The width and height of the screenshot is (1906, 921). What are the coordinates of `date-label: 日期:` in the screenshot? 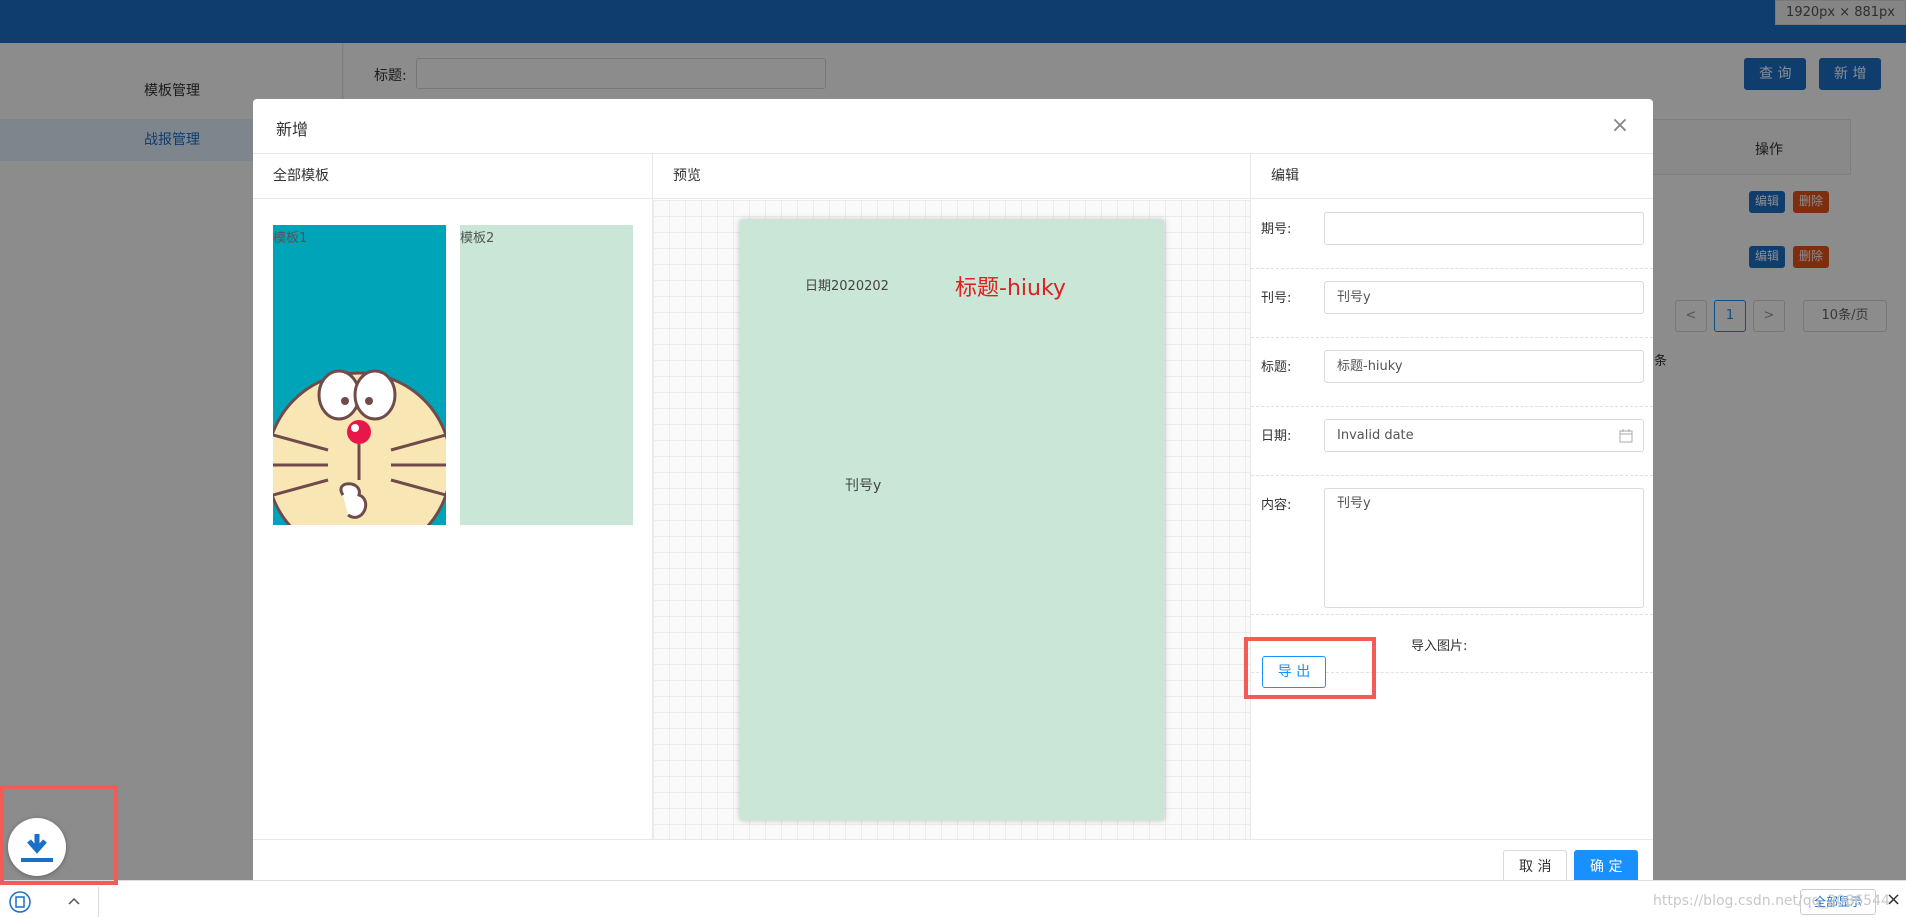 It's located at (1276, 436).